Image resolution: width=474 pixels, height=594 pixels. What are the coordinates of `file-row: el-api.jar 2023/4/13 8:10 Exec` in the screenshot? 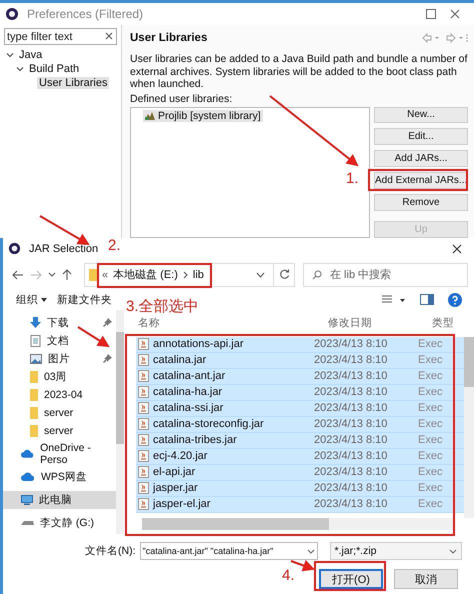 It's located at (300, 472).